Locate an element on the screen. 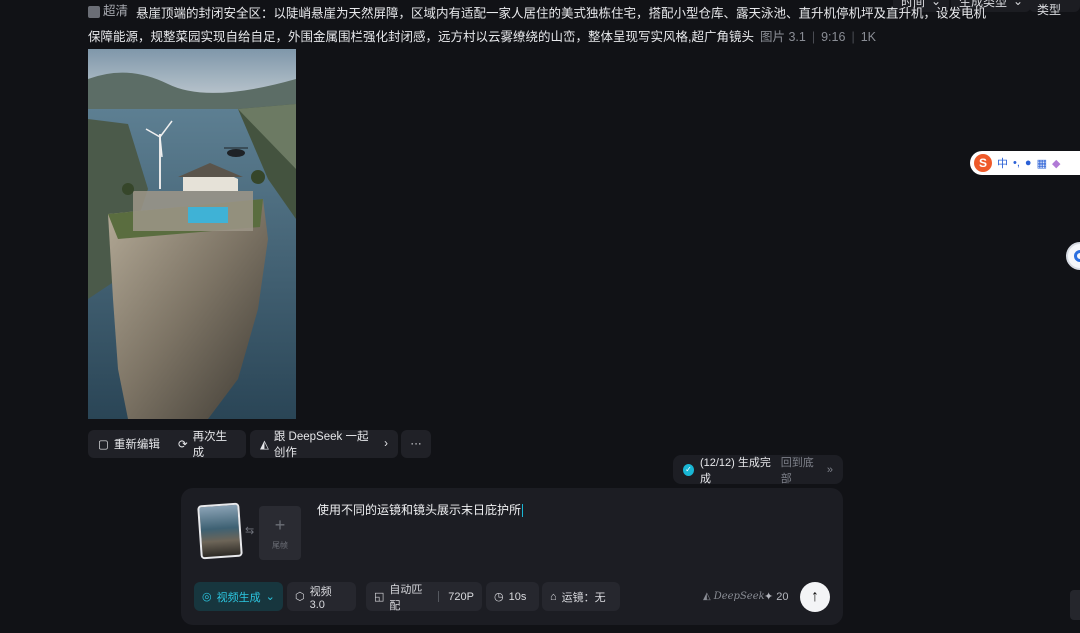 Image resolution: width=1080 pixels, height=633 pixels. floating-assistant-button is located at coordinates (1073, 256).